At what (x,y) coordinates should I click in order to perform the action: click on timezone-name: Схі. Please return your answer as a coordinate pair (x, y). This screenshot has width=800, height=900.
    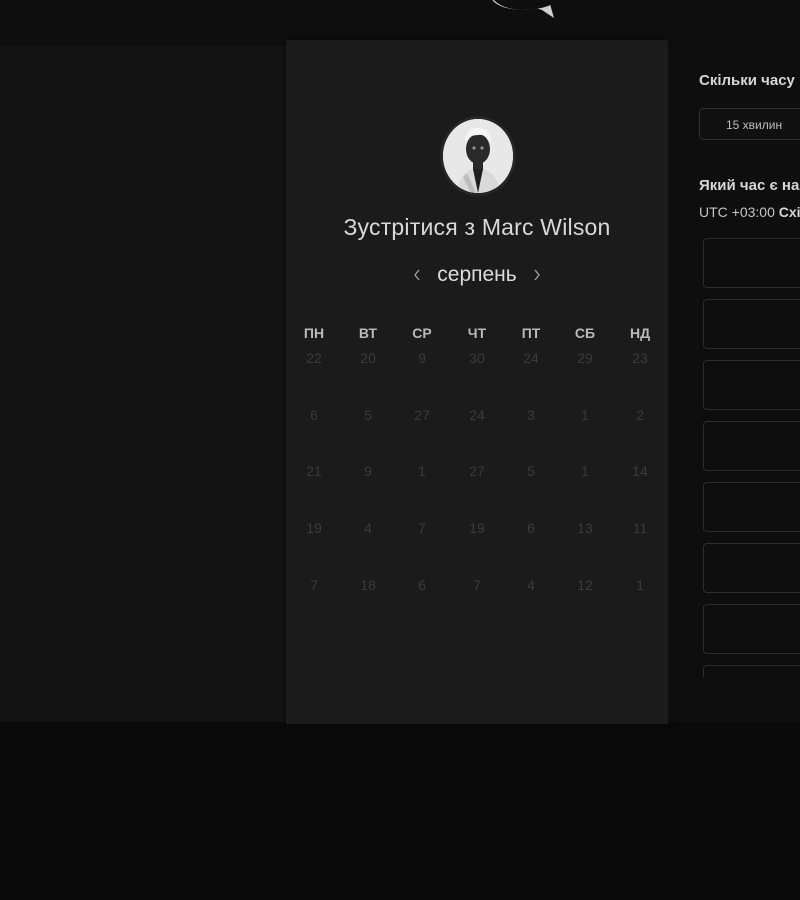
    Looking at the image, I should click on (789, 212).